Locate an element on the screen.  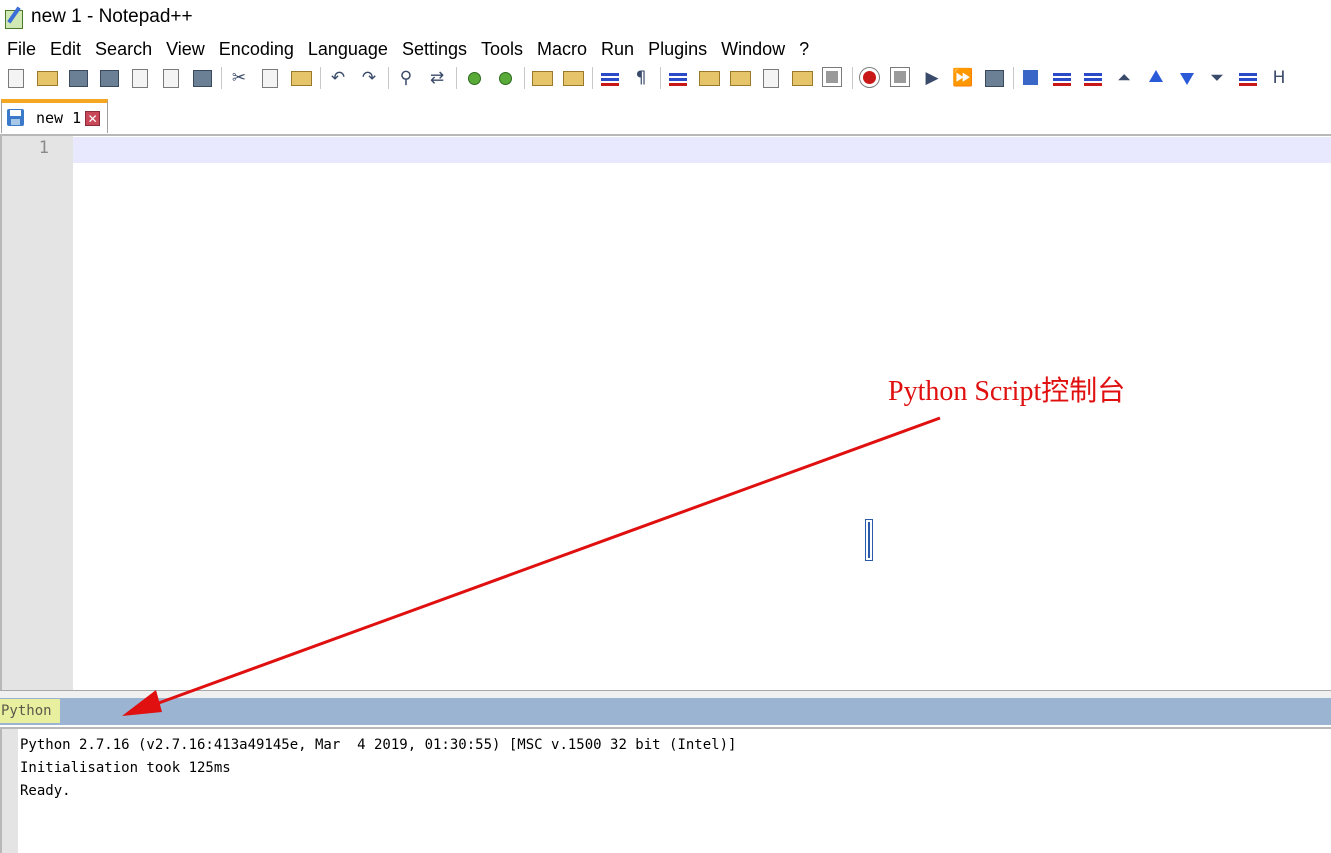
show-all-chars-glyph: ¶ is located at coordinates (641, 78).